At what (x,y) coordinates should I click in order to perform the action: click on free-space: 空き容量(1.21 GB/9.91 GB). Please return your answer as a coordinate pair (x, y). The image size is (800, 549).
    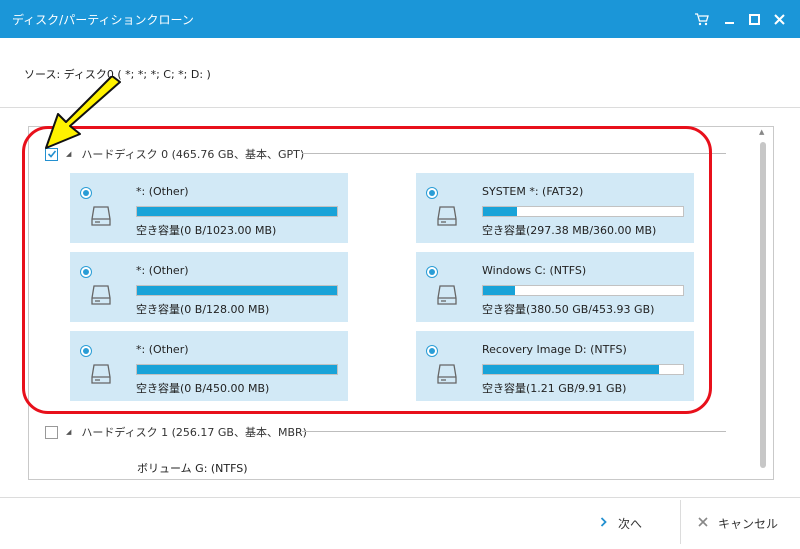
    Looking at the image, I should click on (554, 388).